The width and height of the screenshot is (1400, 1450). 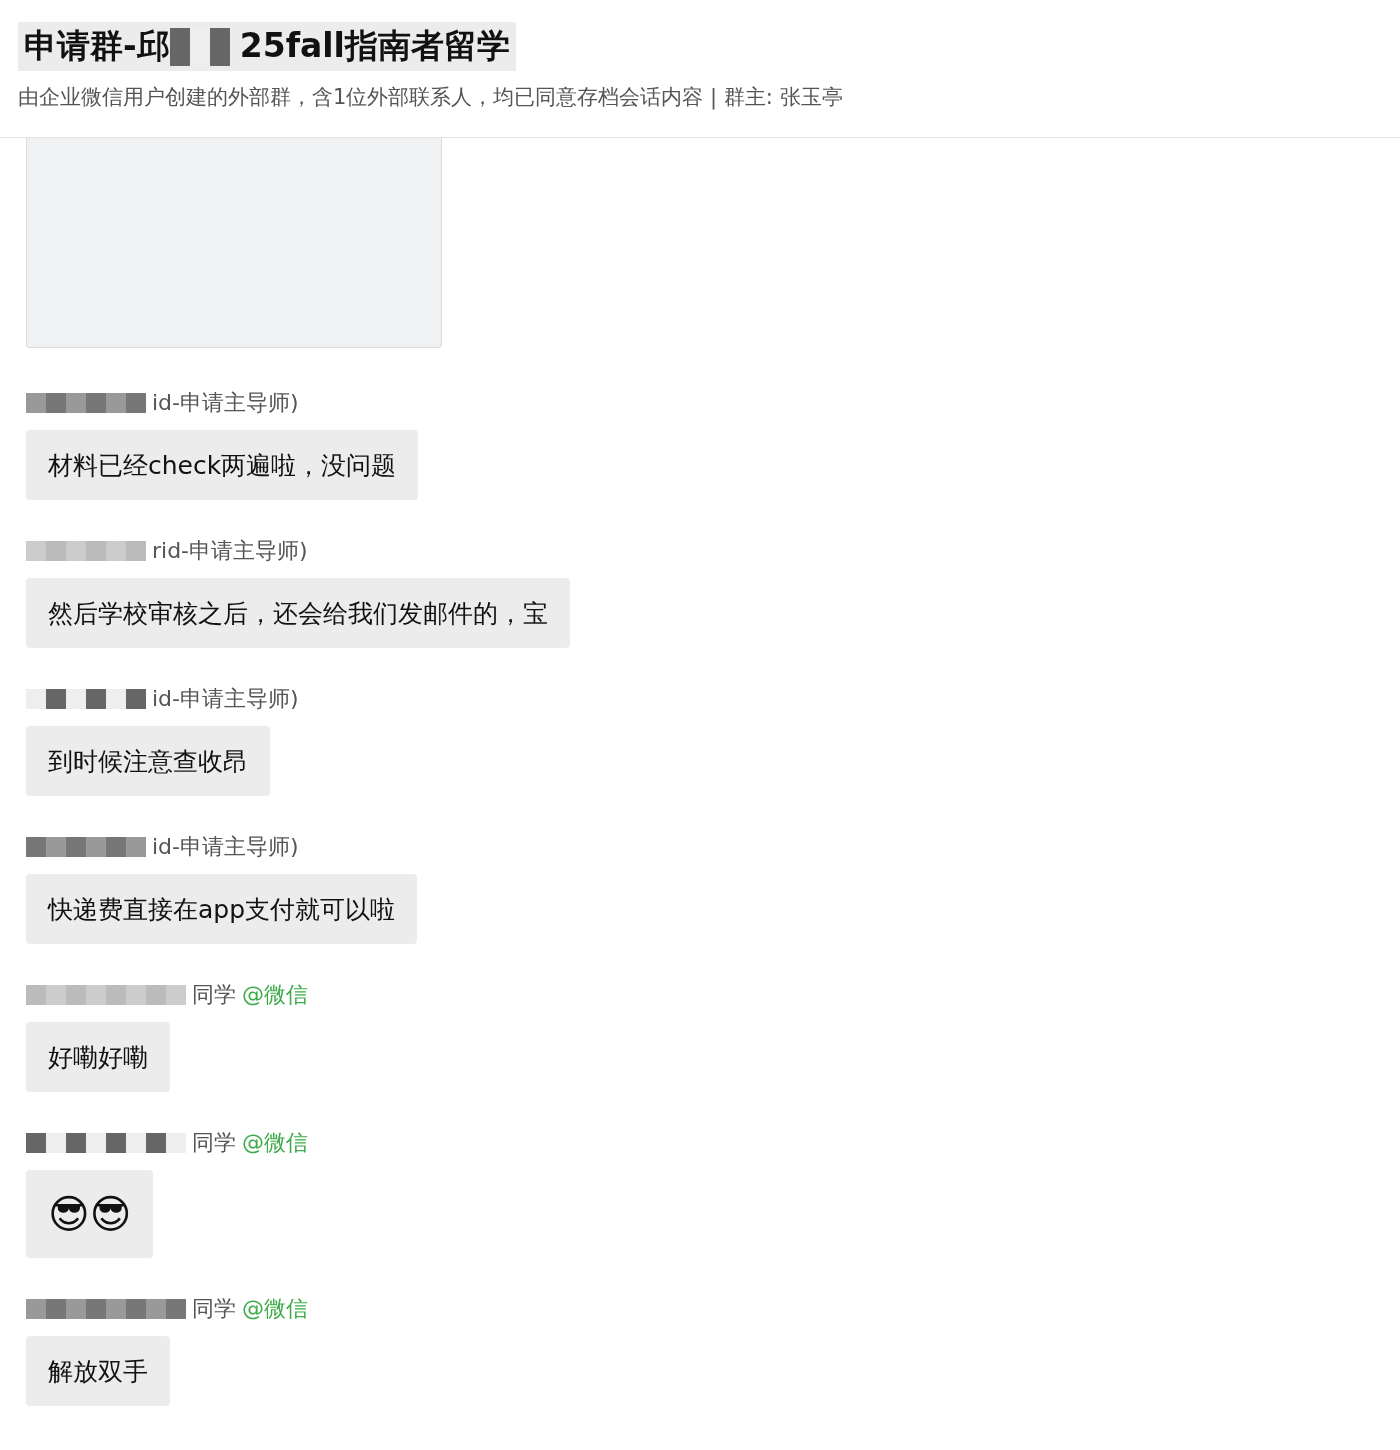 What do you see at coordinates (90, 1214) in the screenshot?
I see `emoji-message: 😎😎` at bounding box center [90, 1214].